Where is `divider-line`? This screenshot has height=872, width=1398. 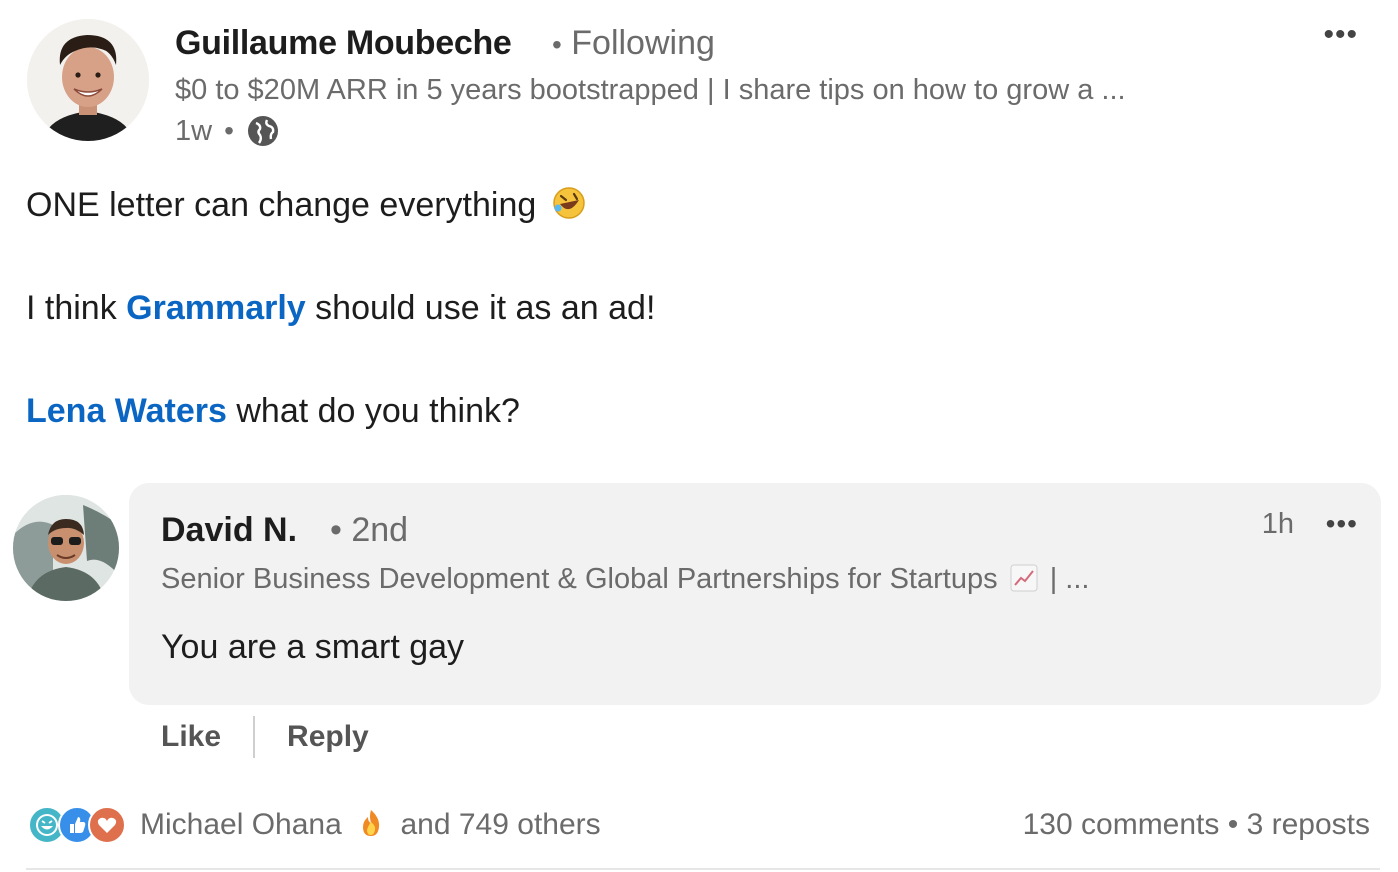
divider-line is located at coordinates (703, 869).